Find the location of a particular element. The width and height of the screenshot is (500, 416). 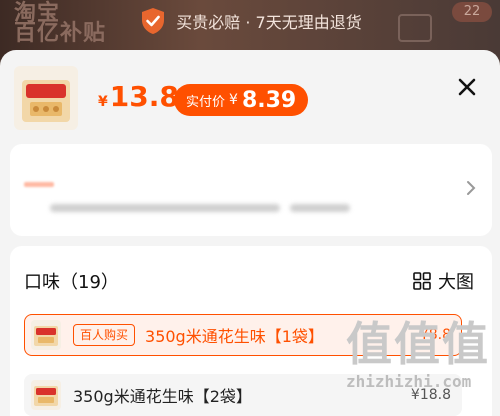

blurred-address-text is located at coordinates (165, 208).